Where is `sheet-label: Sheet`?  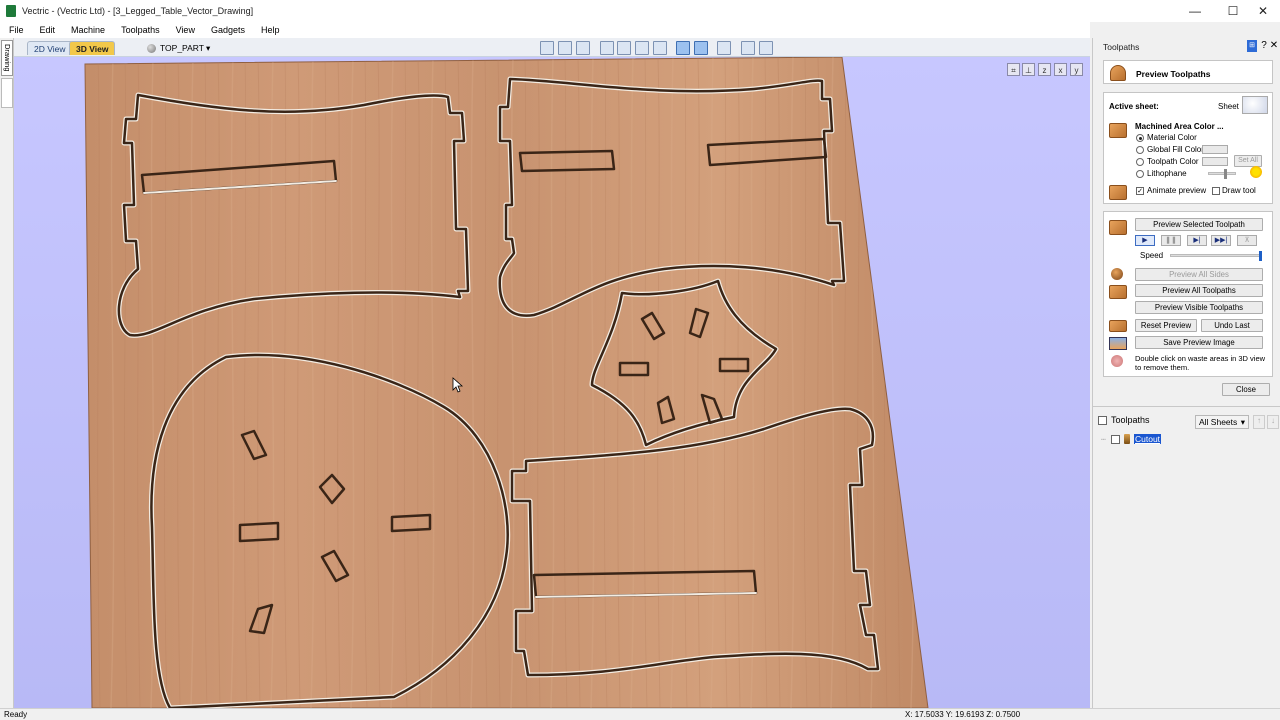 sheet-label: Sheet is located at coordinates (1228, 106).